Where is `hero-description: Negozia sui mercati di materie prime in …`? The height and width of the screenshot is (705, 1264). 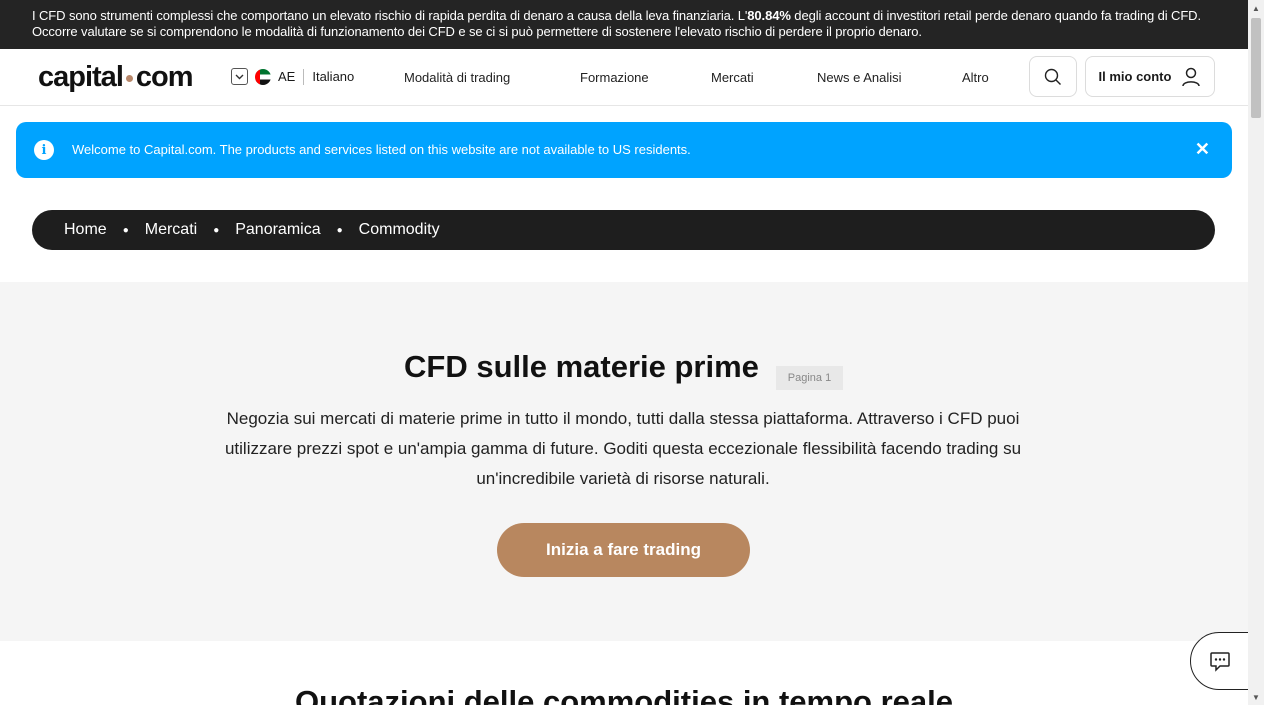 hero-description: Negozia sui mercati di materie prime in … is located at coordinates (623, 448).